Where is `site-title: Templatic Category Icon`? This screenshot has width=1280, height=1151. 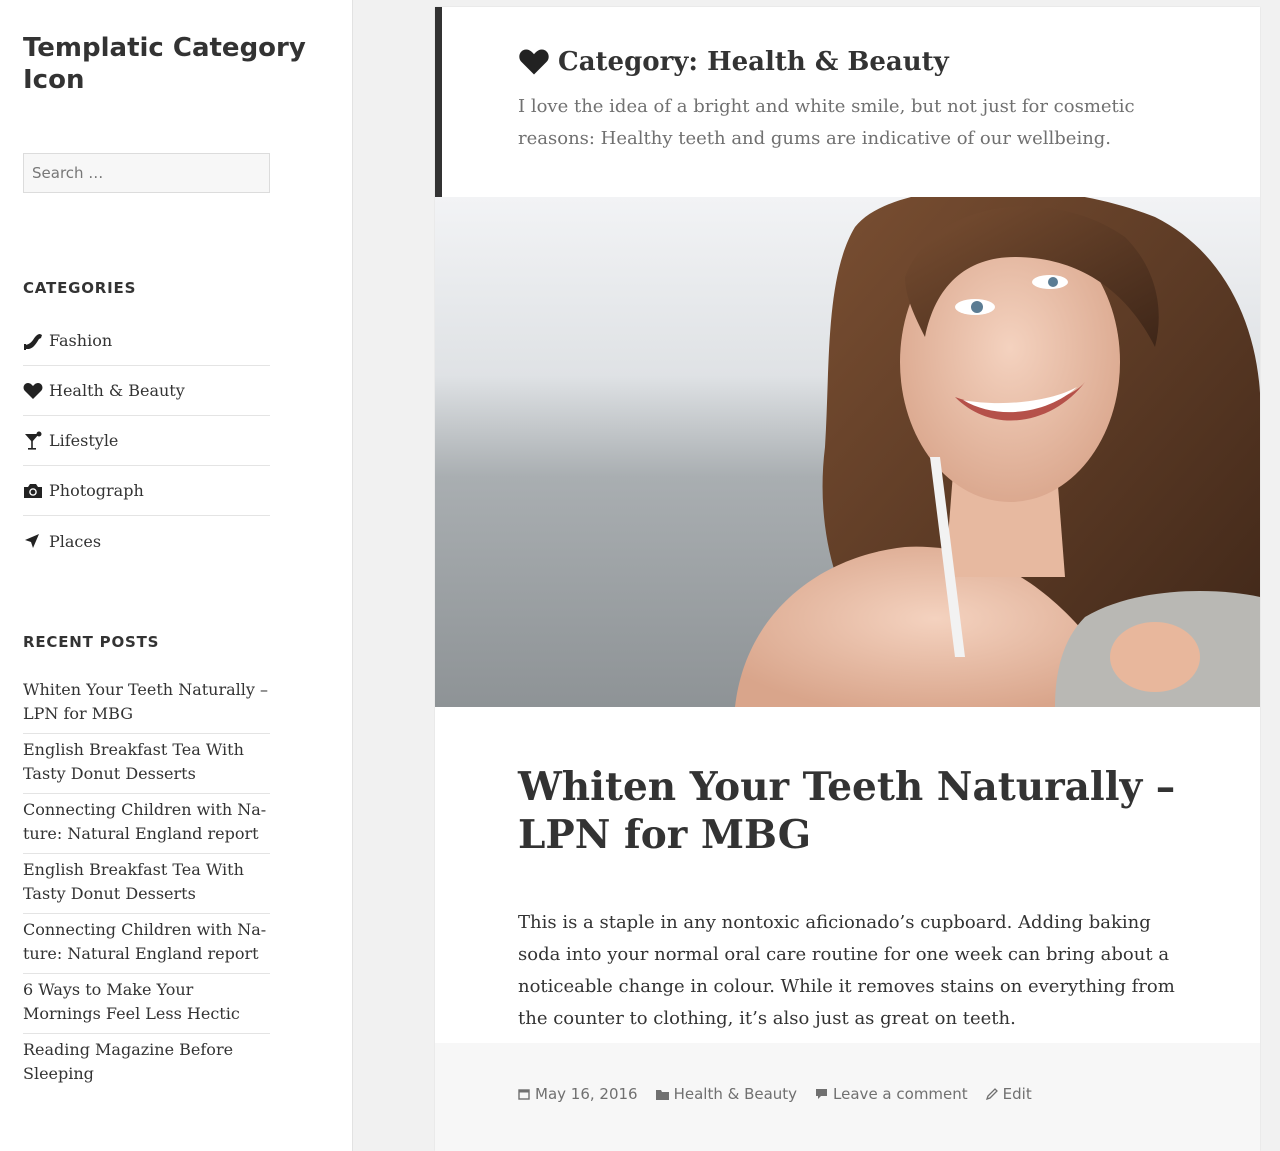 site-title: Templatic Category Icon is located at coordinates (173, 64).